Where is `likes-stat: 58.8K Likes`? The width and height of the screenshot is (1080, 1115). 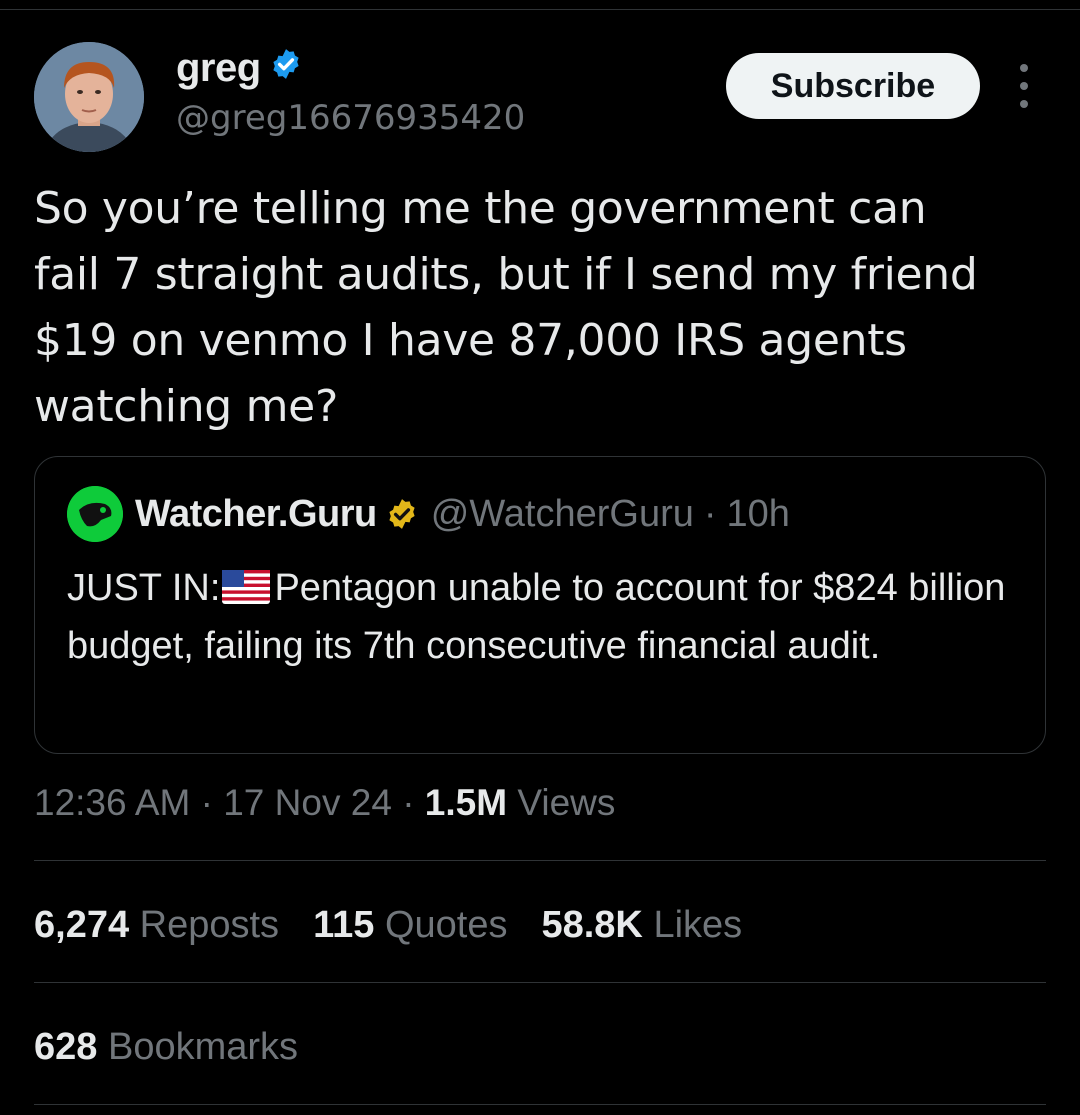
likes-stat: 58.8K Likes is located at coordinates (641, 925).